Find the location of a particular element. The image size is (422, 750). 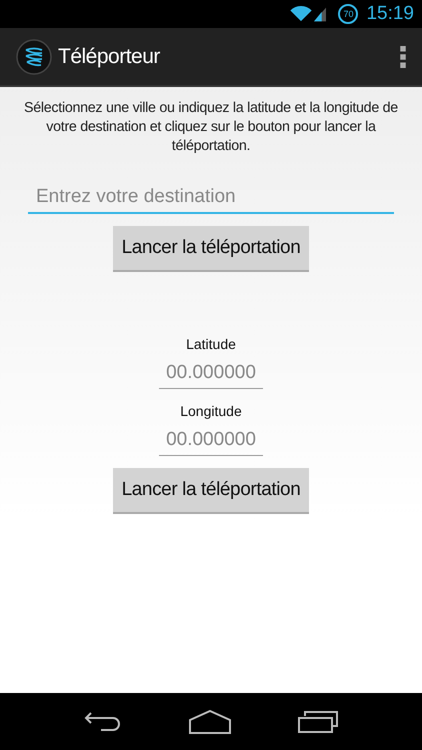

field-label: Latitude is located at coordinates (211, 344).